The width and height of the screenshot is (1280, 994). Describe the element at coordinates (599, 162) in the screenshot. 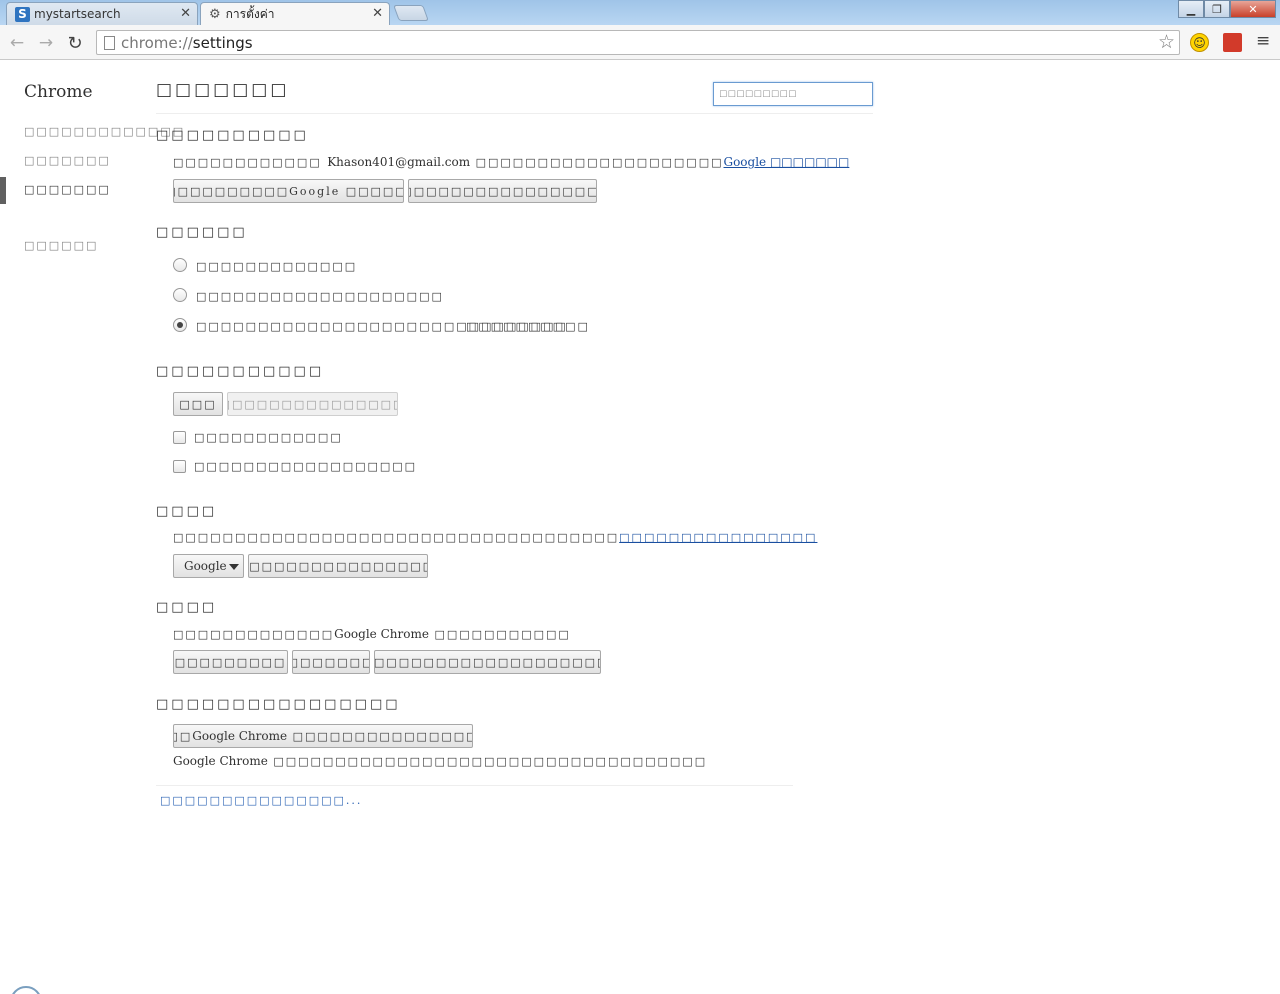

I see `signin-text-mid: □□□□□□□□□□□□□□□□□□□□` at that location.